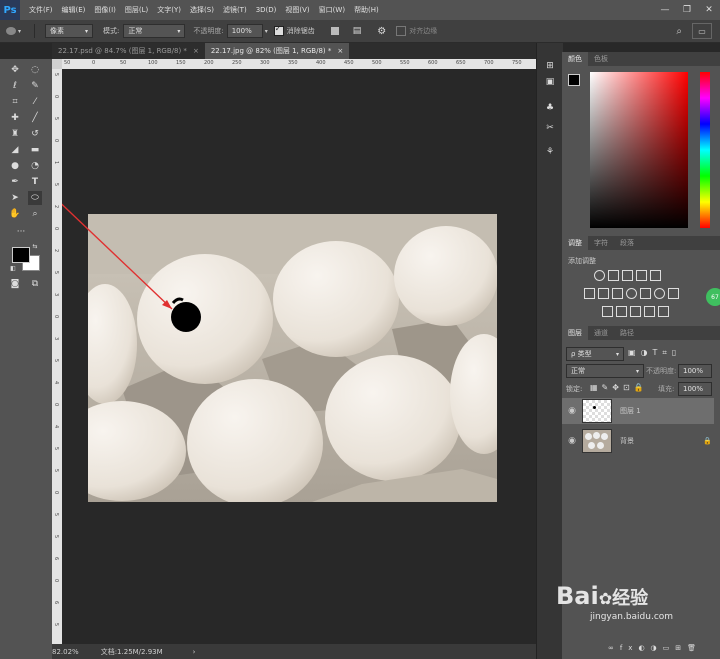 The height and width of the screenshot is (659, 720). What do you see at coordinates (35, 102) in the screenshot?
I see `eyedropper-icon: ⁄` at bounding box center [35, 102].